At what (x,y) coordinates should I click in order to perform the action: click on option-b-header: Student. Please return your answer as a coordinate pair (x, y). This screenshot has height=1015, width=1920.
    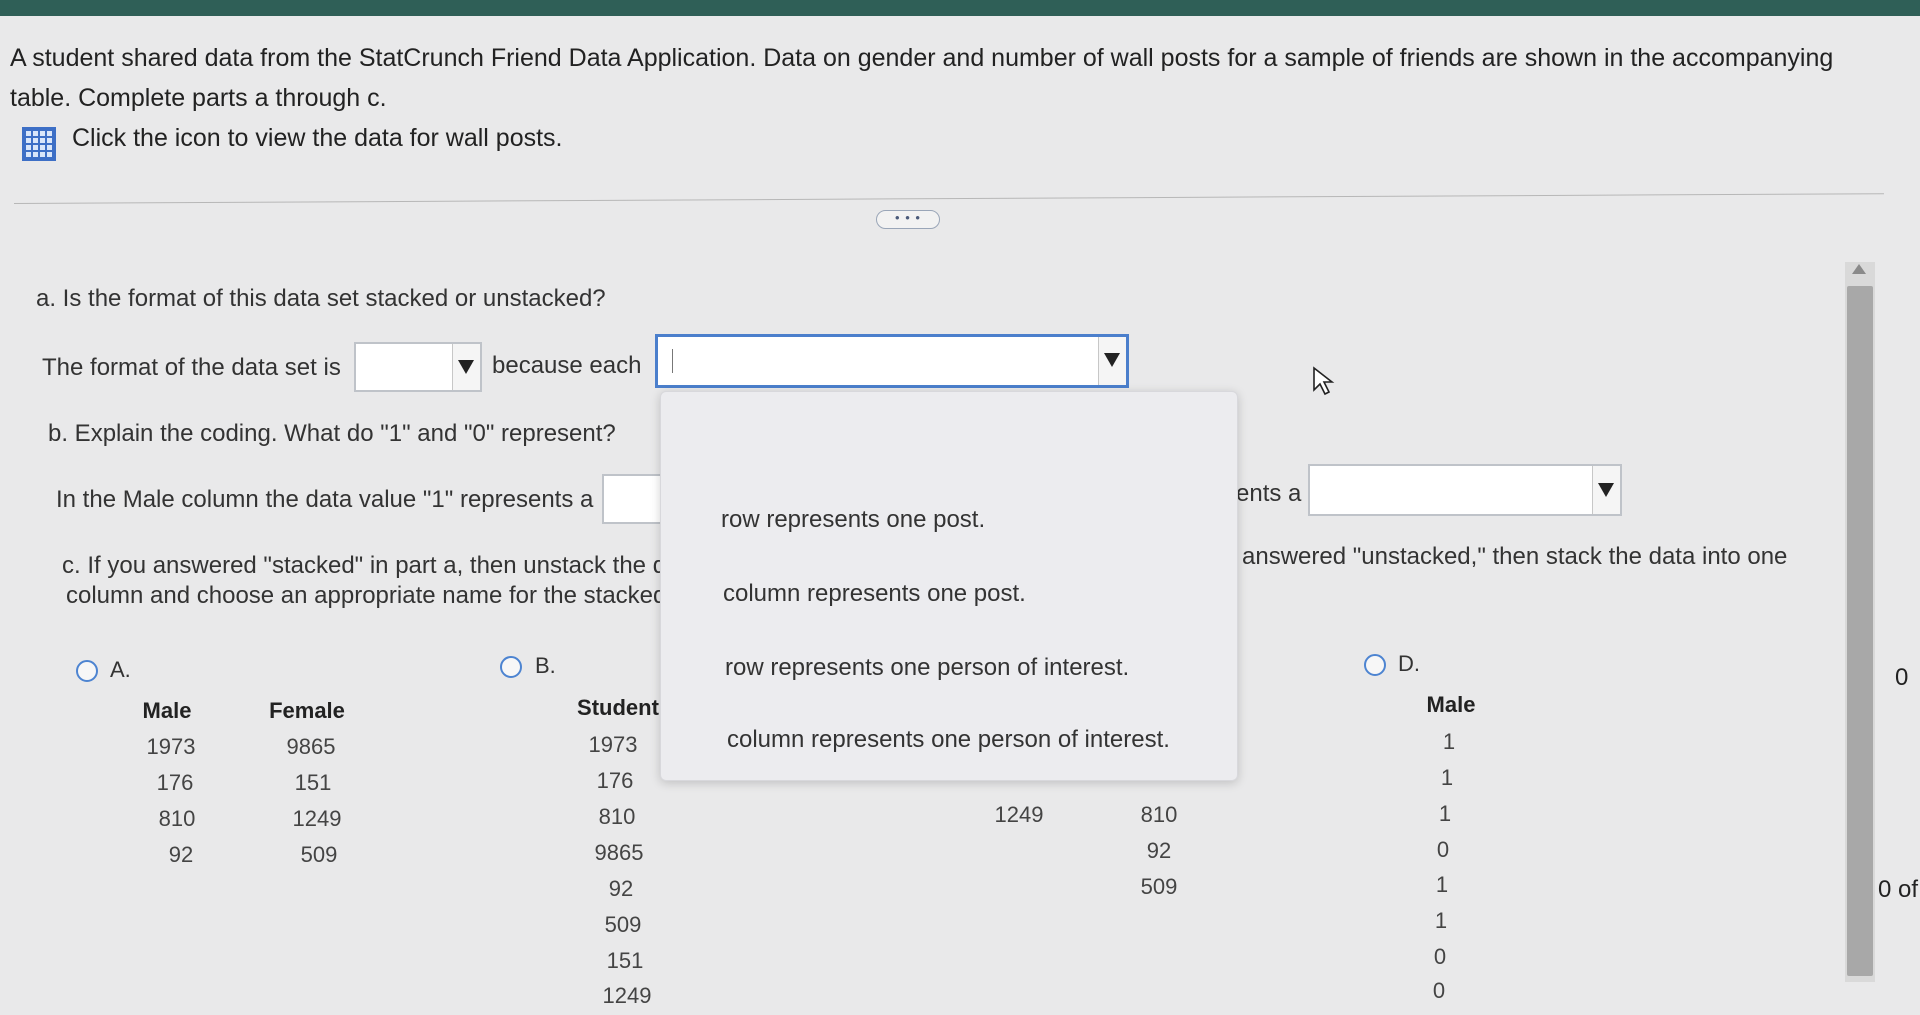
    Looking at the image, I should click on (618, 707).